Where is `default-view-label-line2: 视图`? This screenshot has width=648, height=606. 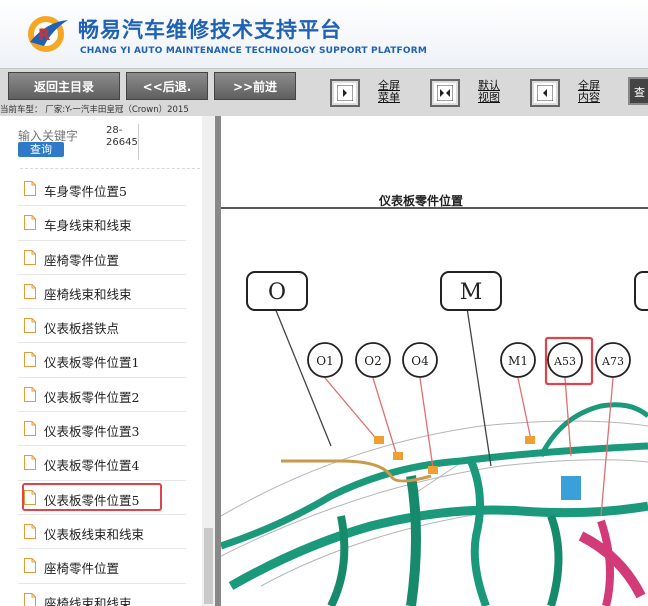
default-view-label-line2: 视图 is located at coordinates (489, 97).